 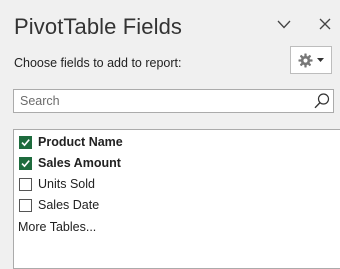 I want to click on field-item-units-sold: Units Sold, so click(x=57, y=184).